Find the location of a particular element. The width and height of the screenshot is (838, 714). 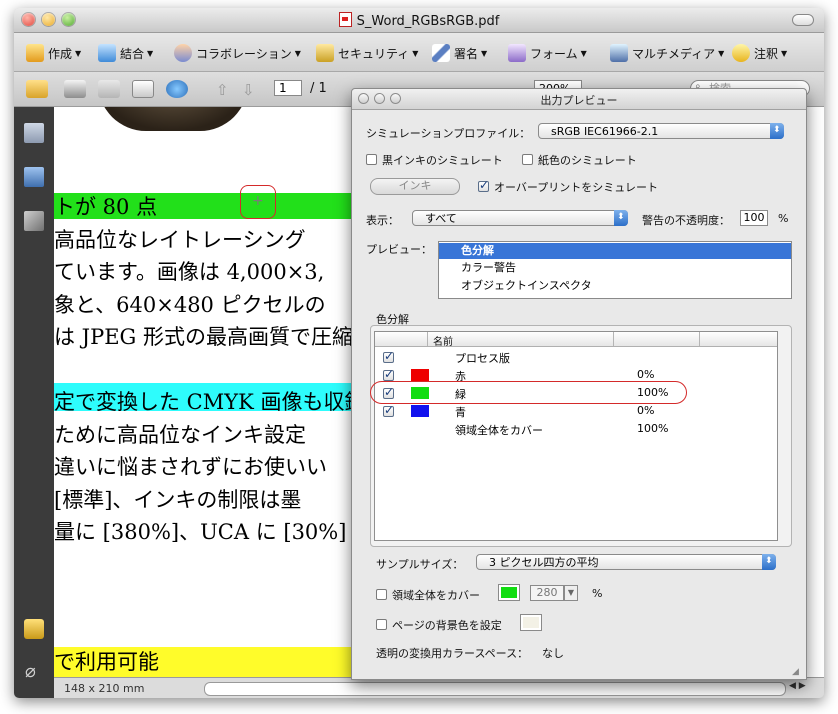

simulation-profile-label: シミュレーションプロファイル： is located at coordinates (448, 133).